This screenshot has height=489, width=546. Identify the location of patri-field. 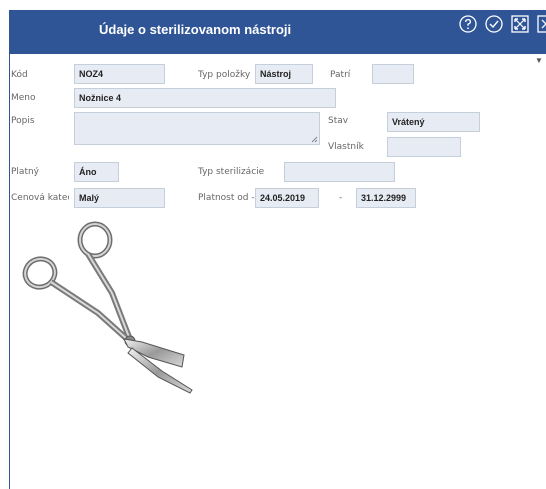
(393, 74).